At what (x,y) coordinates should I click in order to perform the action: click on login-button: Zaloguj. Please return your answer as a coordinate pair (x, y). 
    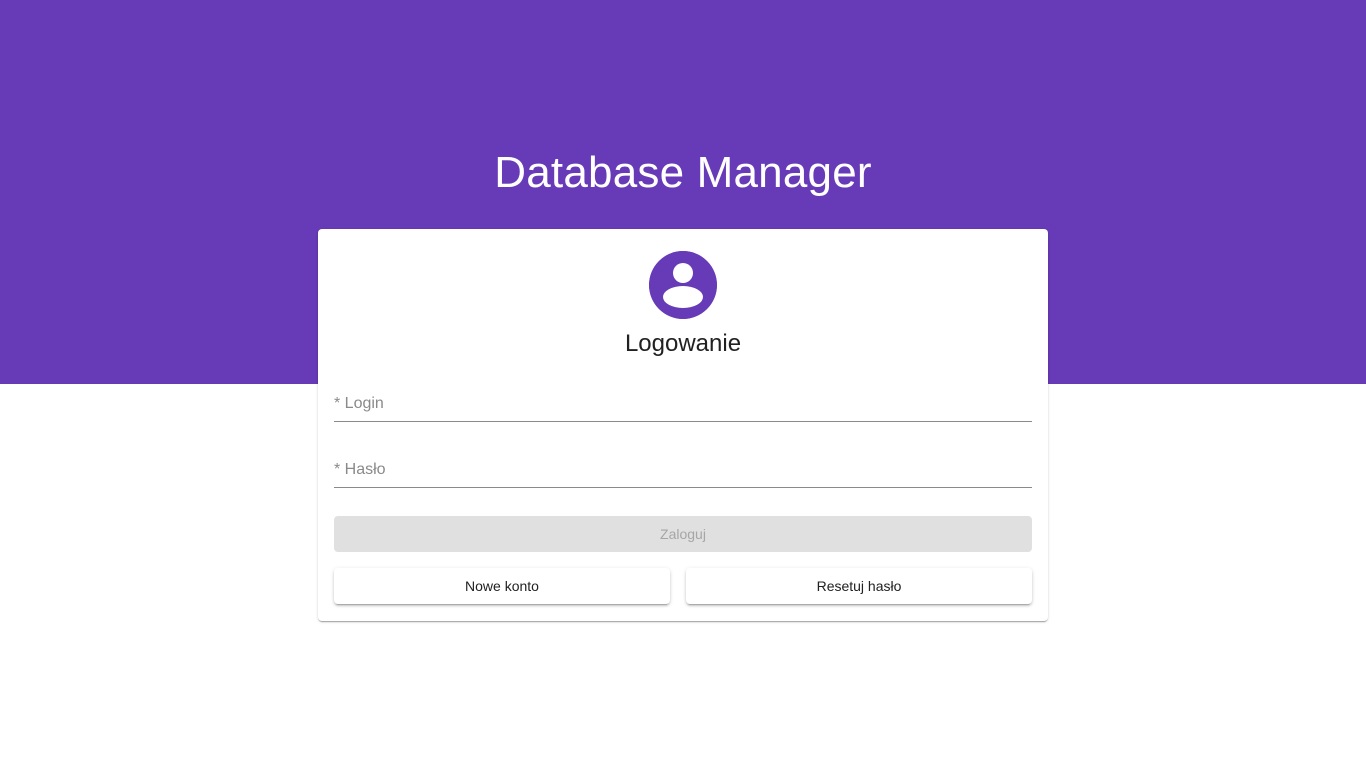
    Looking at the image, I should click on (683, 534).